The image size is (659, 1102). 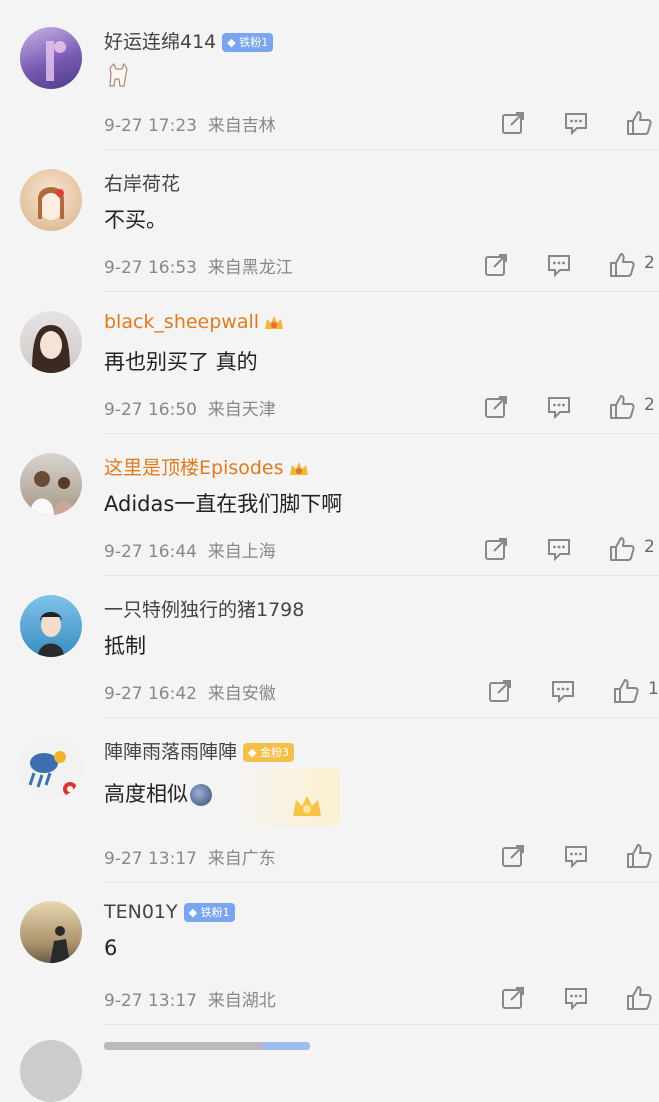 I want to click on alpaca-sticker-icon, so click(x=118, y=74).